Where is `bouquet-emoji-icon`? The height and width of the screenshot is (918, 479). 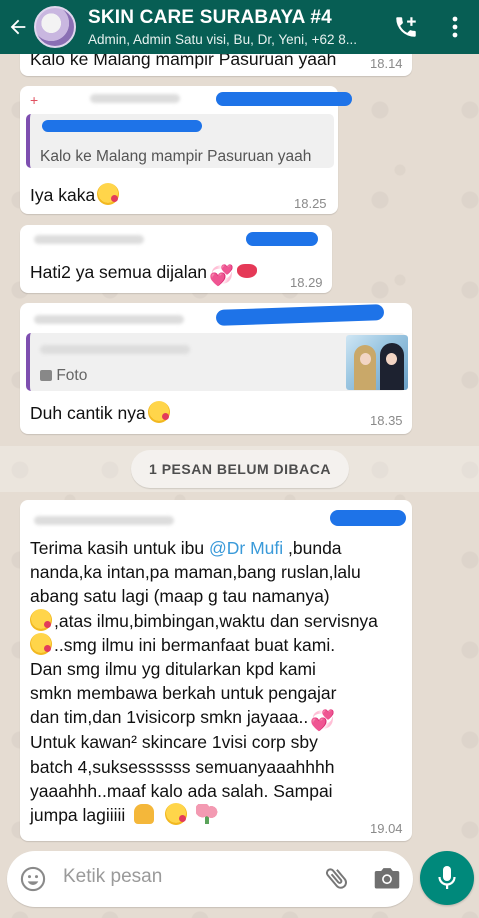
bouquet-emoji-icon is located at coordinates (206, 814).